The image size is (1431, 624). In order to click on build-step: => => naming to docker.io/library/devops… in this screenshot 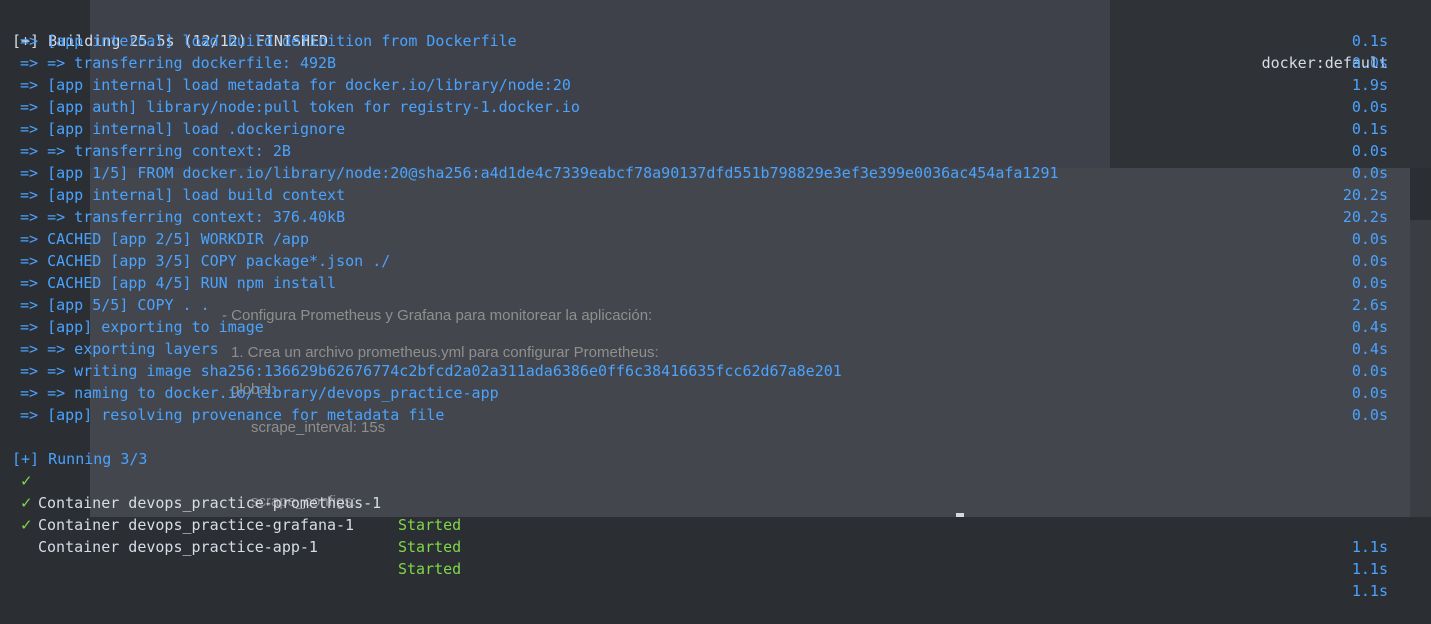, I will do `click(704, 393)`.